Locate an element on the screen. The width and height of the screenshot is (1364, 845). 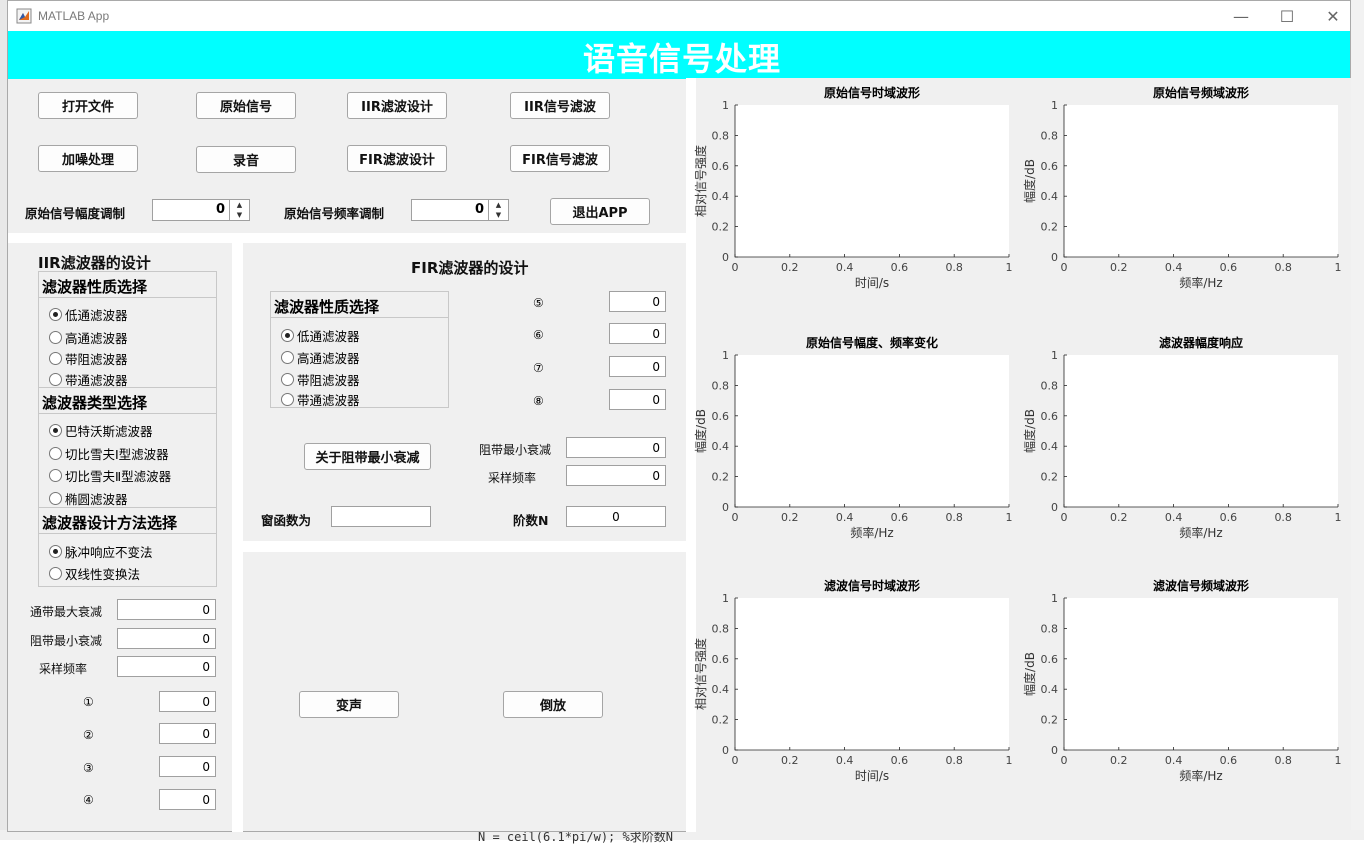
fir-param-8-field: 0 is located at coordinates (637, 399).